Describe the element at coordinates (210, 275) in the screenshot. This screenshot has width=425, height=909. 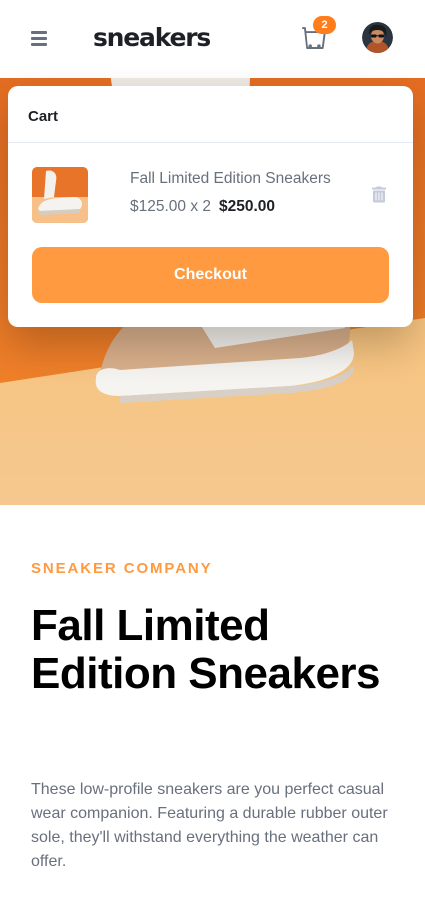
I see `checkout-button: Checkout` at that location.